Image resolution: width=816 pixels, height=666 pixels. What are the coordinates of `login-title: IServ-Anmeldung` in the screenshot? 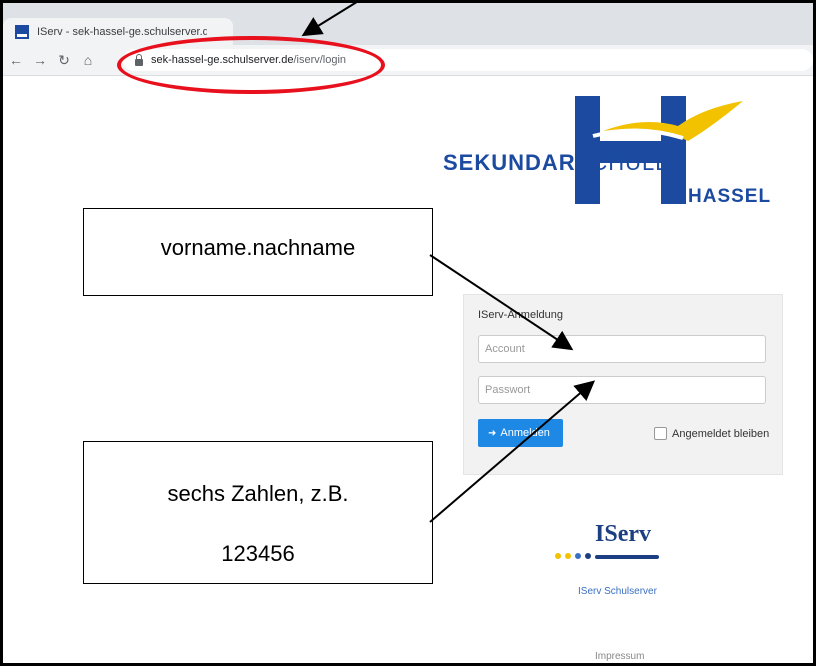 It's located at (520, 315).